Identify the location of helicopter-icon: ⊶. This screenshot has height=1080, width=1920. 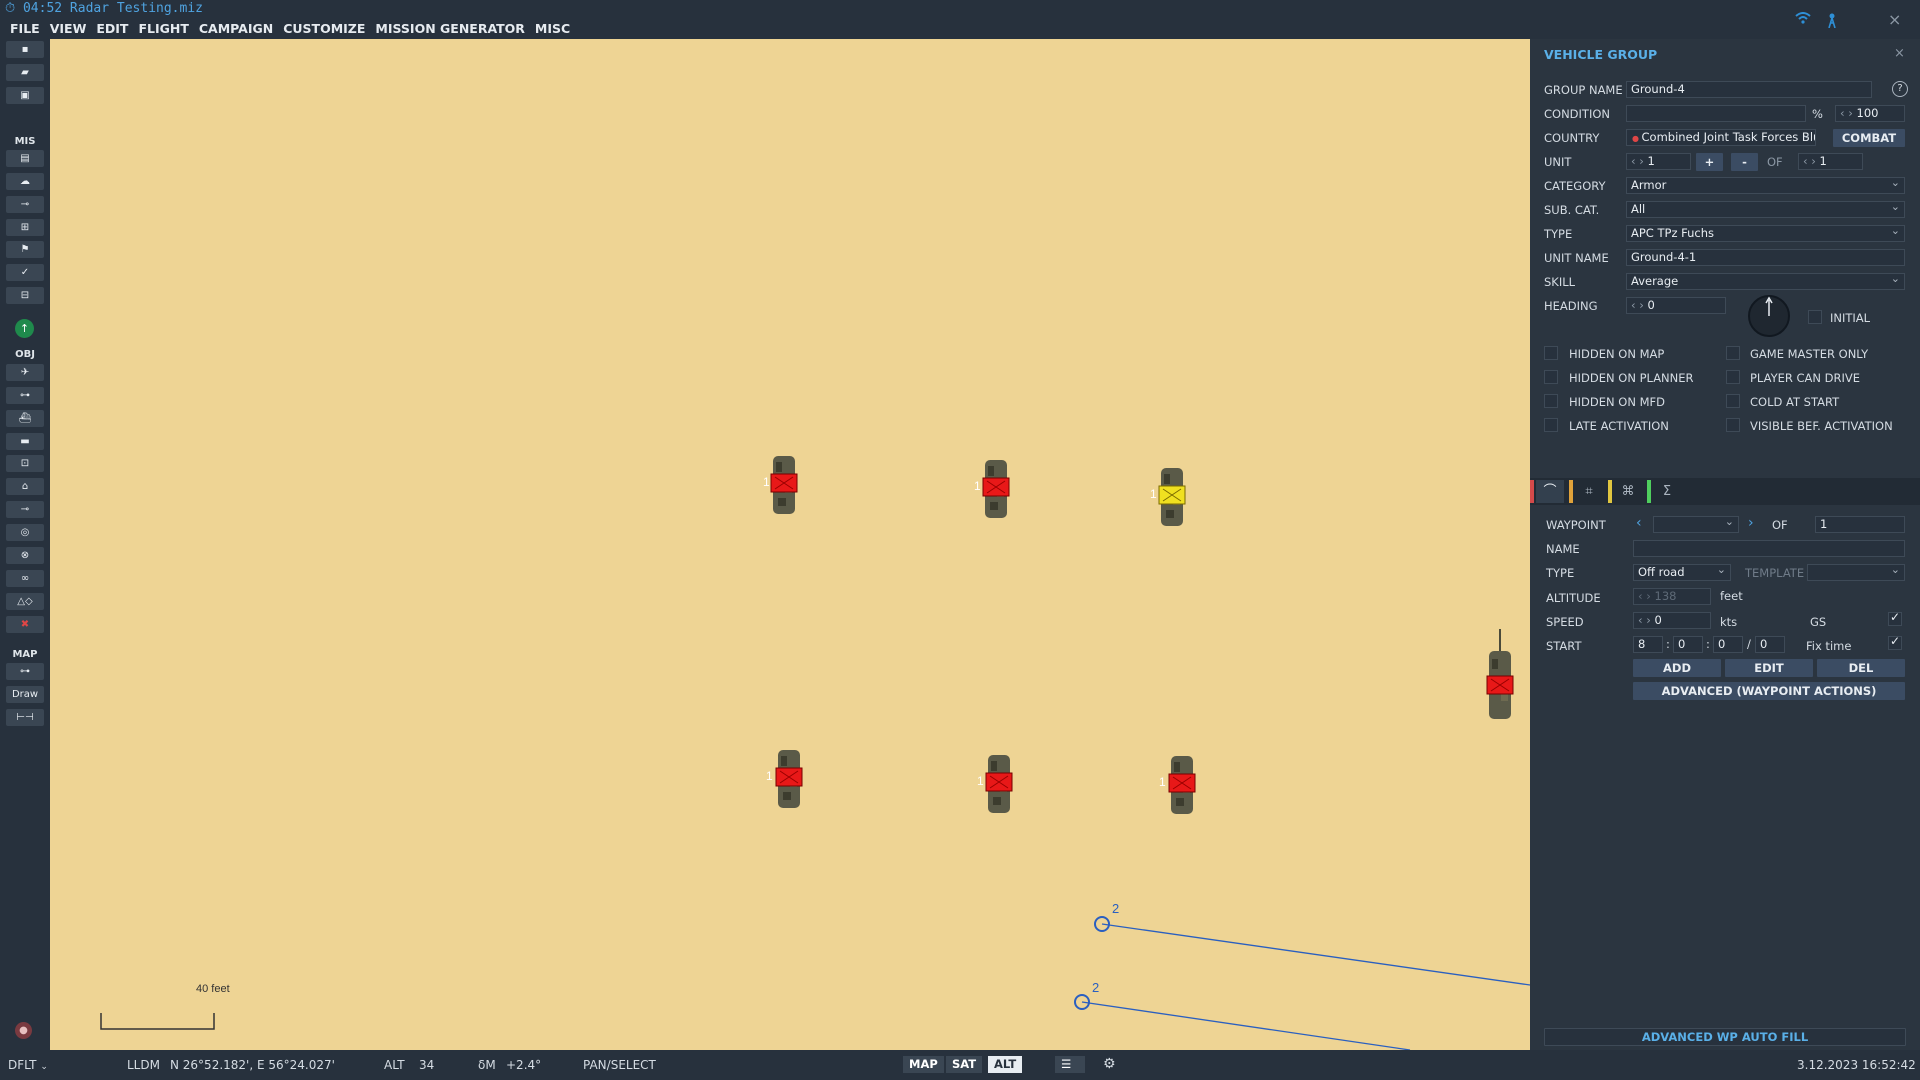
(25, 395).